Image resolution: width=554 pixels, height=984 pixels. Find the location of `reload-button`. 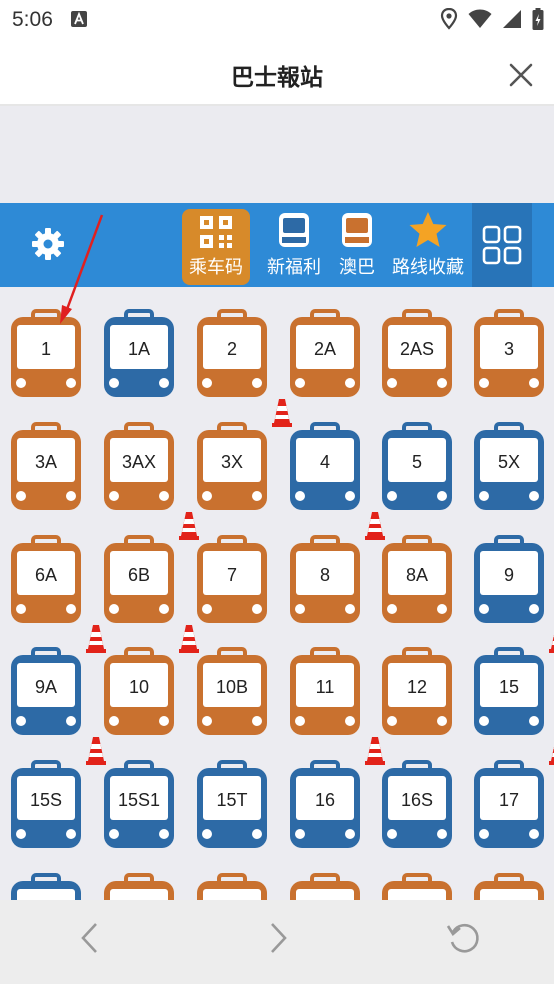

reload-button is located at coordinates (464, 938).